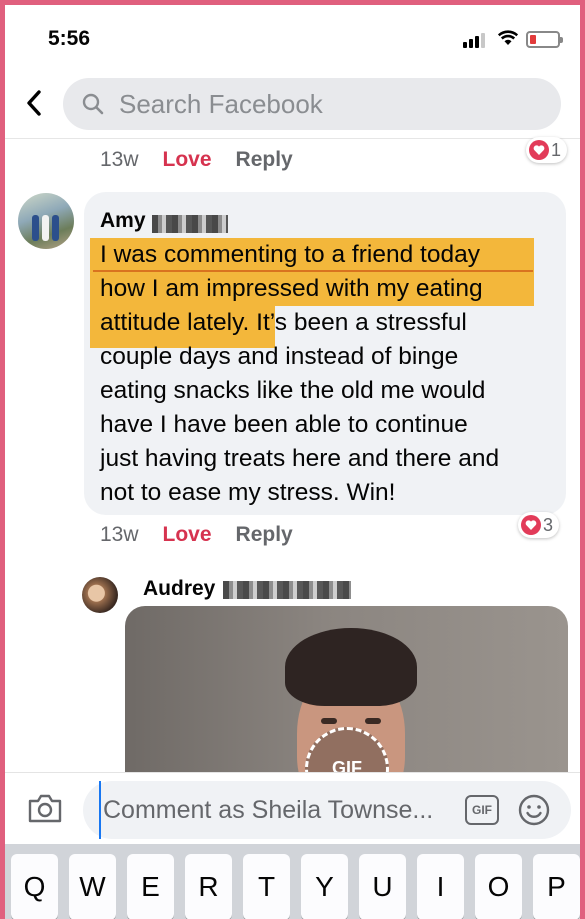  Describe the element at coordinates (34, 103) in the screenshot. I see `back-arrow-icon` at that location.